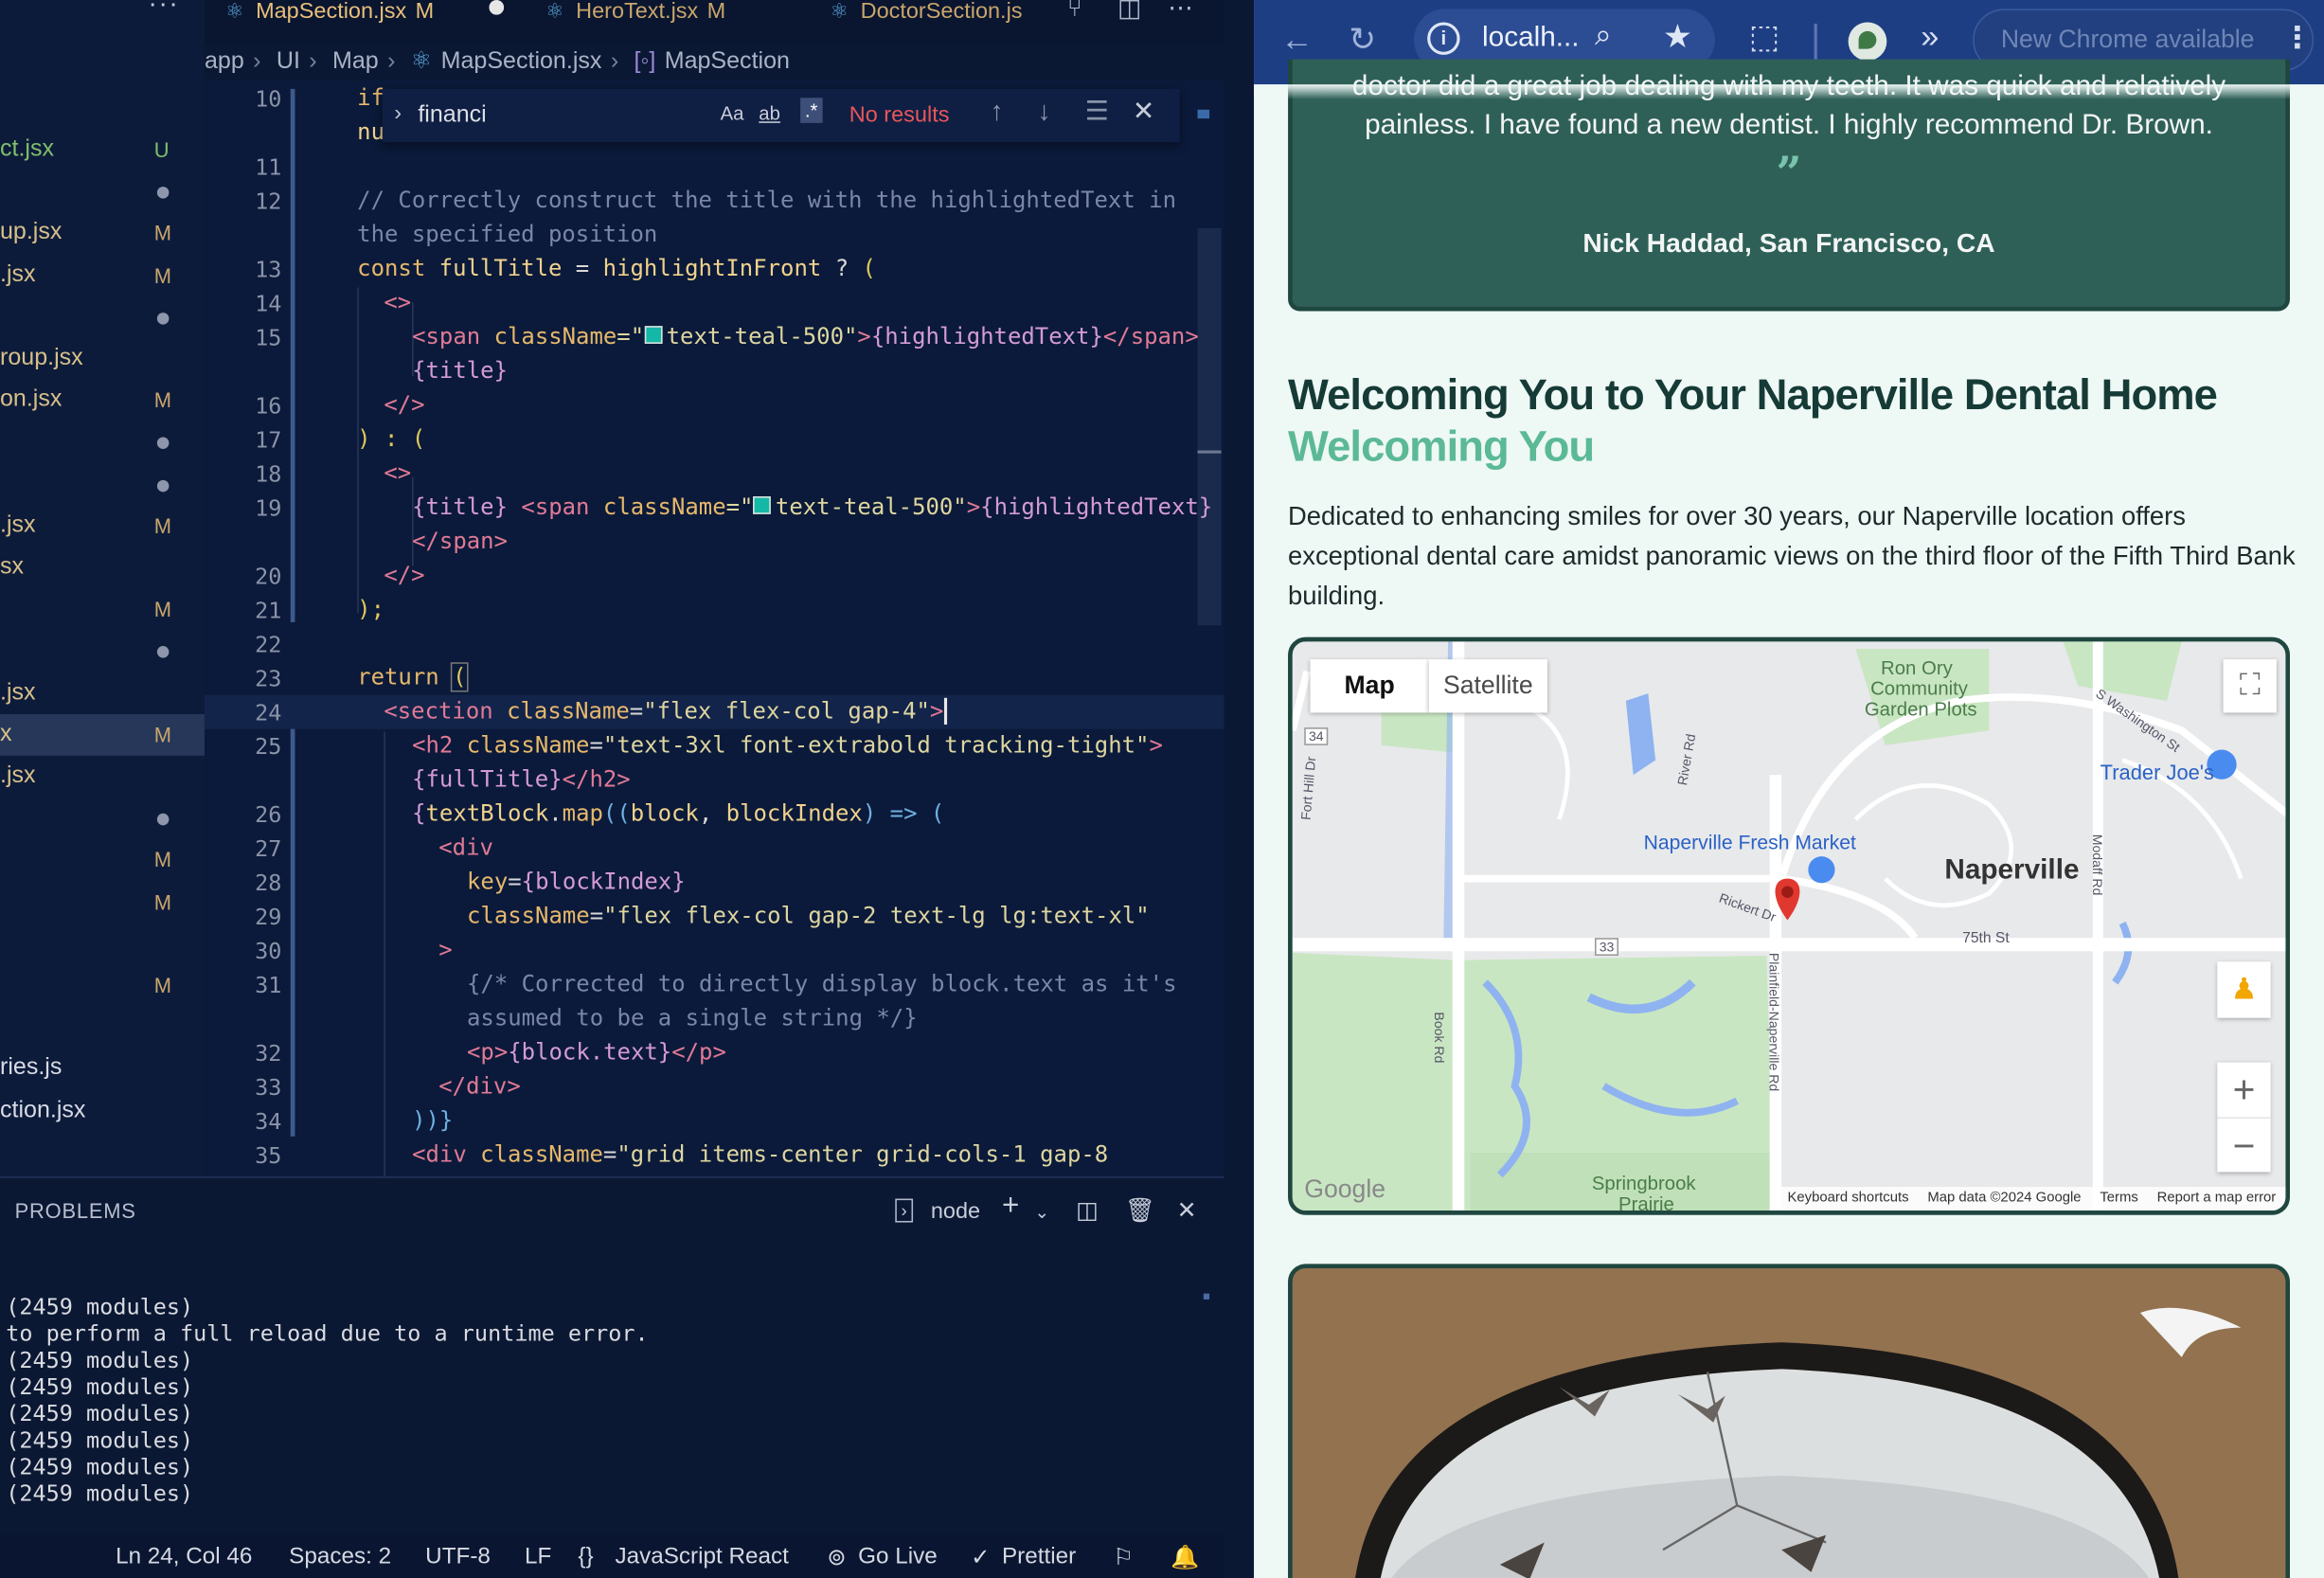 This screenshot has height=1578, width=2324. Describe the element at coordinates (2244, 1091) in the screenshot. I see `zoom-in-icon: +` at that location.